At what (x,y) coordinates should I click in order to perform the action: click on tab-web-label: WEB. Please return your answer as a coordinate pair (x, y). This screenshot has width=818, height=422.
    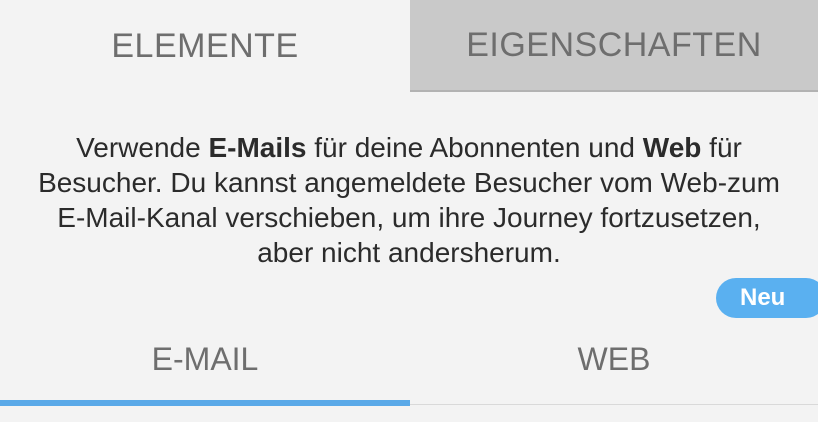
    Looking at the image, I should click on (614, 358).